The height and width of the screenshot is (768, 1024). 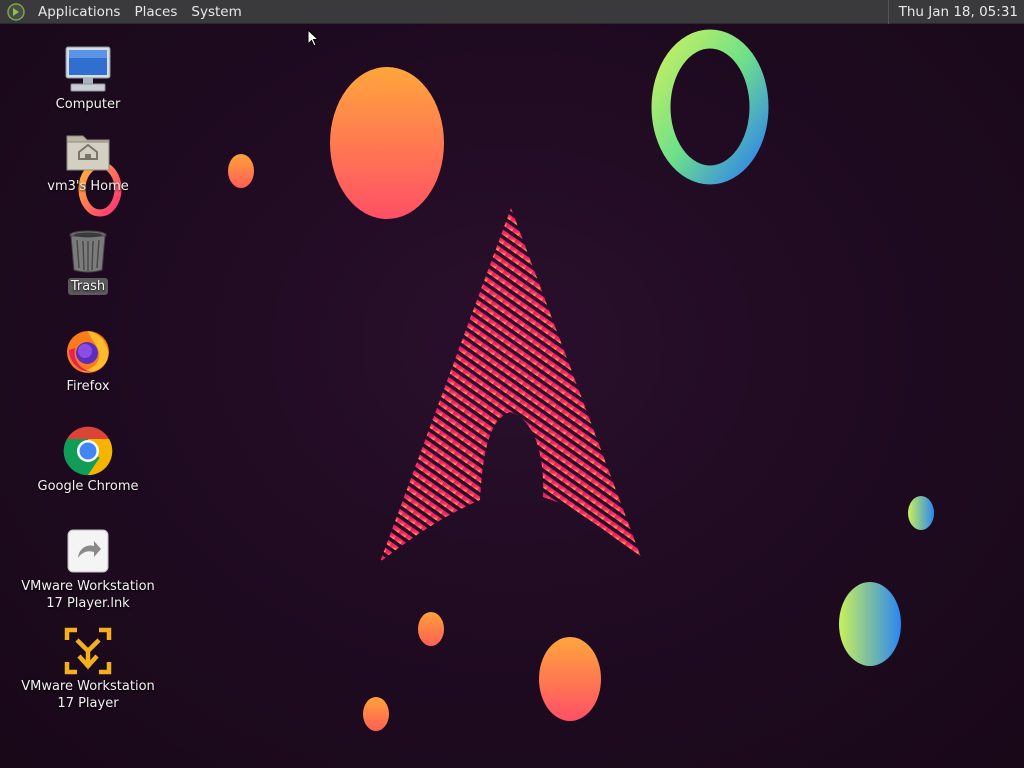 I want to click on mate-menu-icon, so click(x=16, y=11).